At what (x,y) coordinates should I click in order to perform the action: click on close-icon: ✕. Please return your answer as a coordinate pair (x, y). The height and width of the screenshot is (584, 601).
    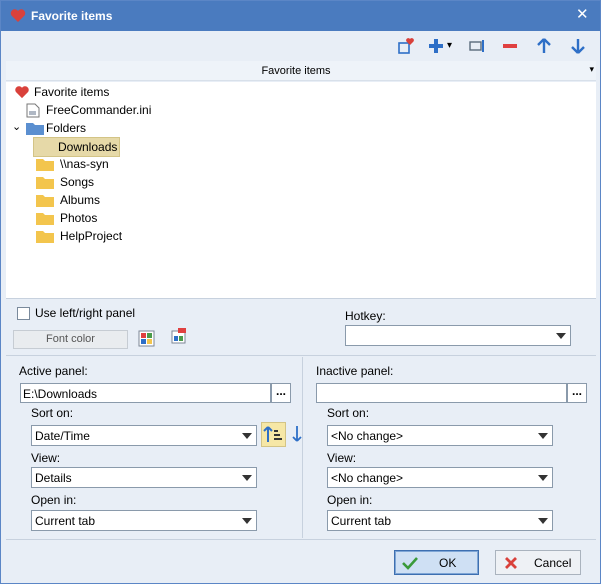
    Looking at the image, I should click on (582, 14).